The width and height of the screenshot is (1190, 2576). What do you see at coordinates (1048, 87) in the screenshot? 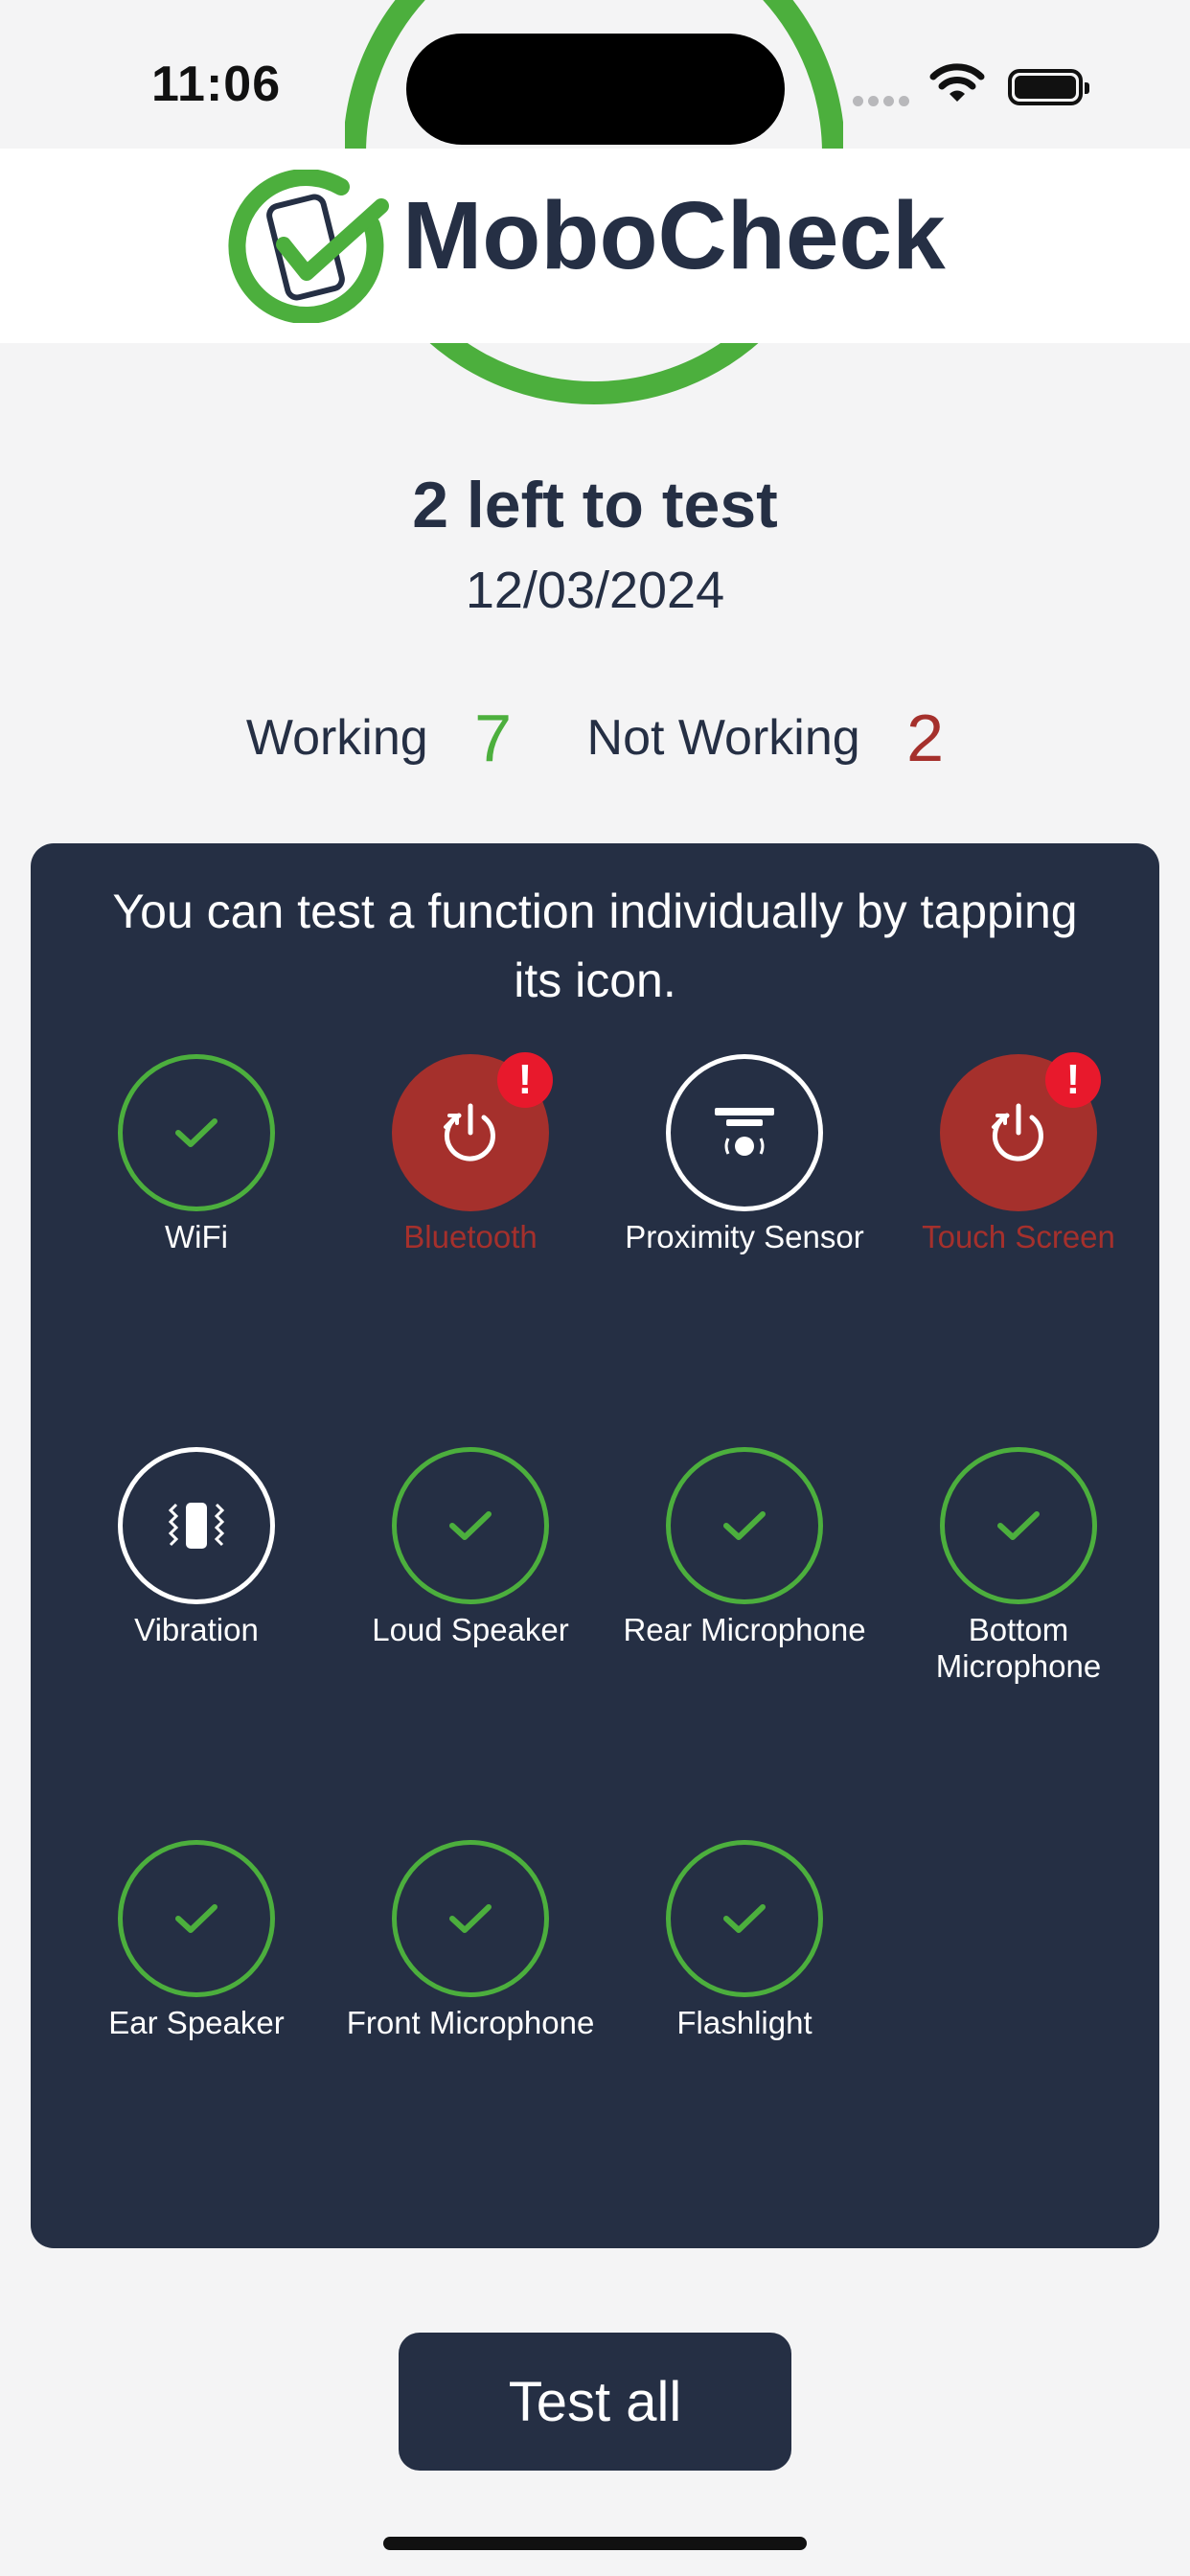
I see `battery-icon` at bounding box center [1048, 87].